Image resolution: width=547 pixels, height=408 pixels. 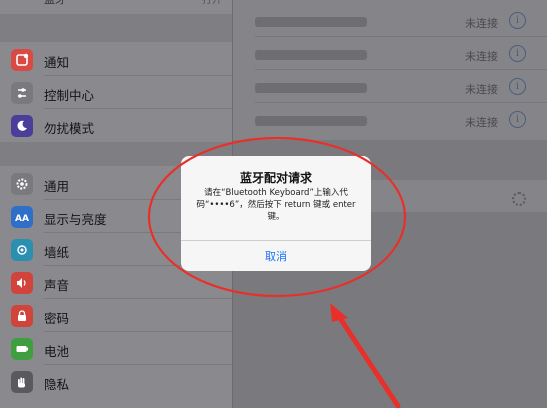 I want to click on display-brightness-icon: AA, so click(x=22, y=217).